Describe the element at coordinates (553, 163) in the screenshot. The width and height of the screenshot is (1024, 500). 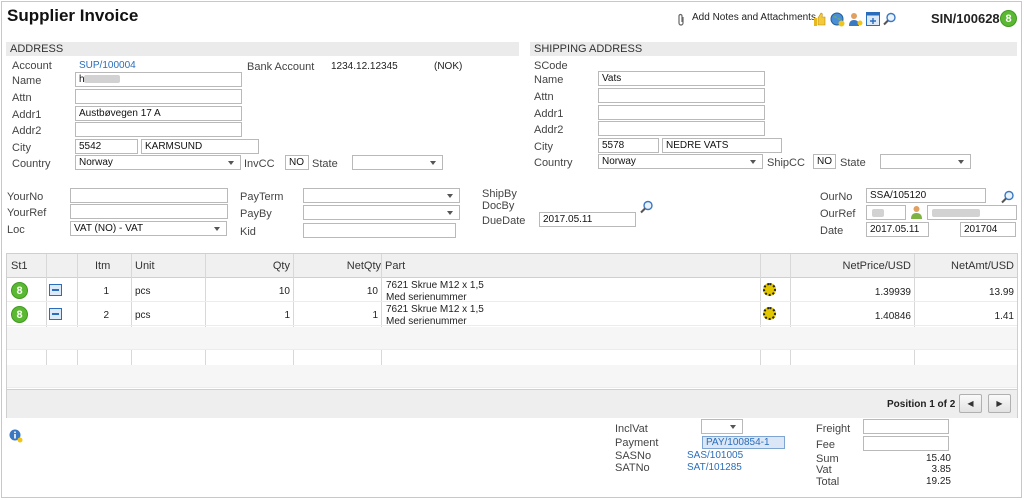
I see `ship-country-label: Country` at that location.